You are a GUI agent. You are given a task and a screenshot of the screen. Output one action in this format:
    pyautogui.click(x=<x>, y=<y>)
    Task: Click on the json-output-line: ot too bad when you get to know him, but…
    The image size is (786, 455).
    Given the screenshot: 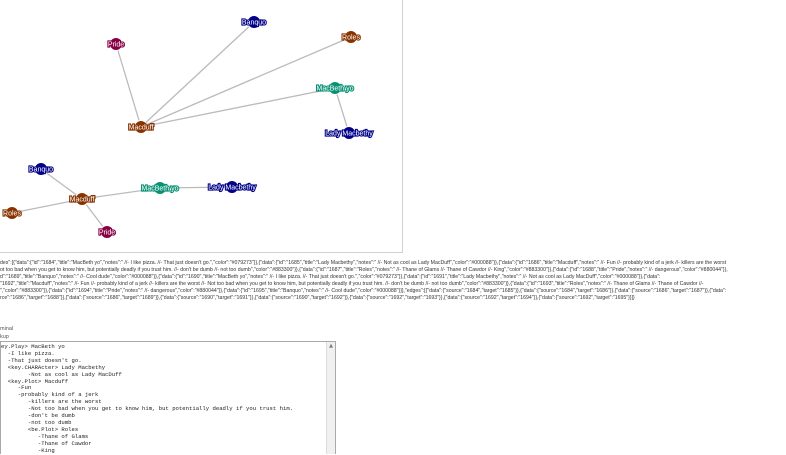 What is the action you would take?
    pyautogui.click(x=364, y=270)
    